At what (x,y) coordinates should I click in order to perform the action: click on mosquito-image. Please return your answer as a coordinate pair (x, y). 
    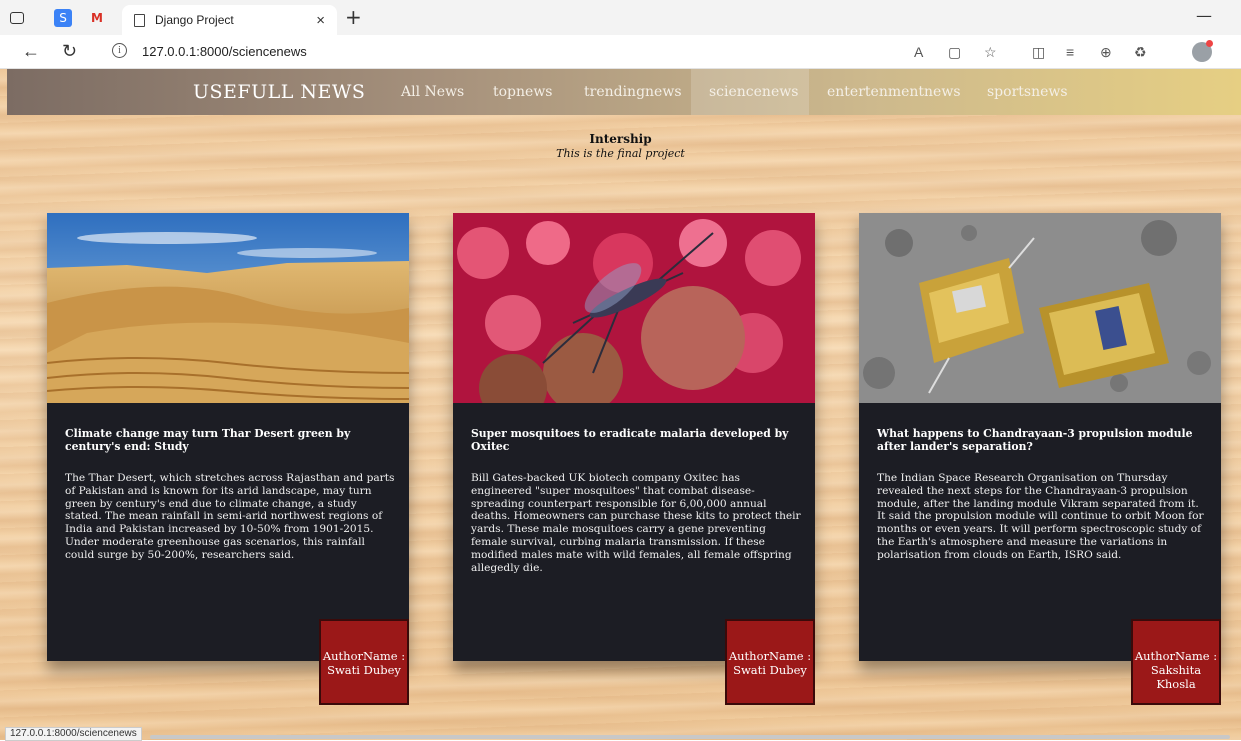
    Looking at the image, I should click on (634, 308).